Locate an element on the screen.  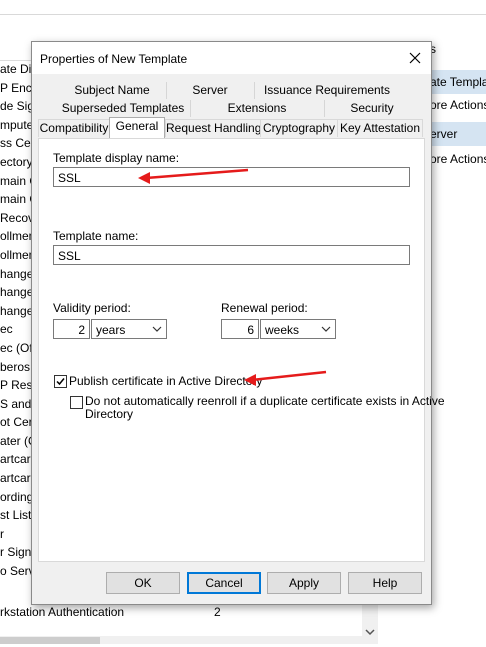
annotation-arrow-publish is located at coordinates (285, 378).